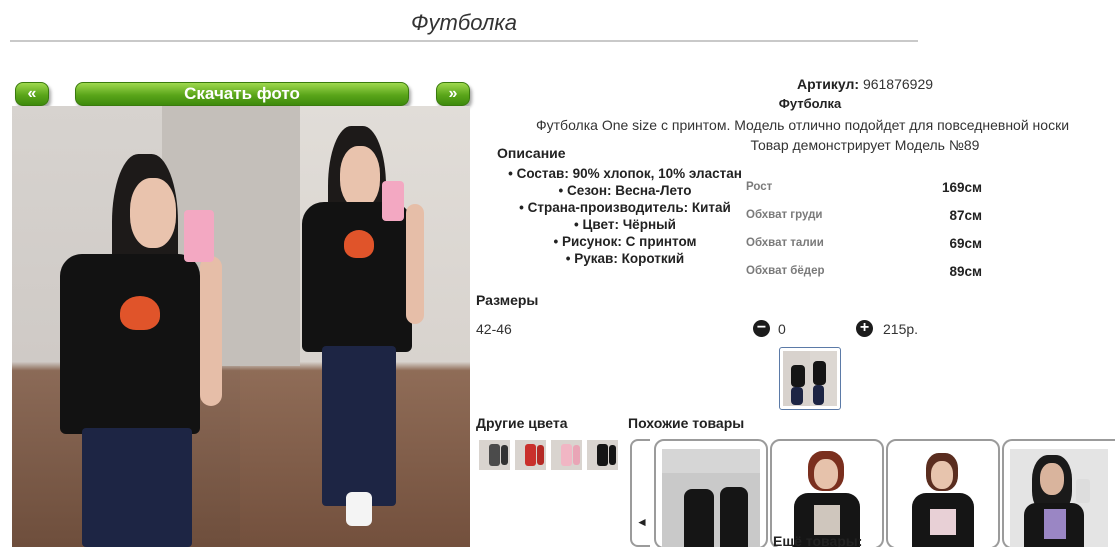  Describe the element at coordinates (865, 145) in the screenshot. I see `model-info: Товар демонстрирует Модель №89` at that location.